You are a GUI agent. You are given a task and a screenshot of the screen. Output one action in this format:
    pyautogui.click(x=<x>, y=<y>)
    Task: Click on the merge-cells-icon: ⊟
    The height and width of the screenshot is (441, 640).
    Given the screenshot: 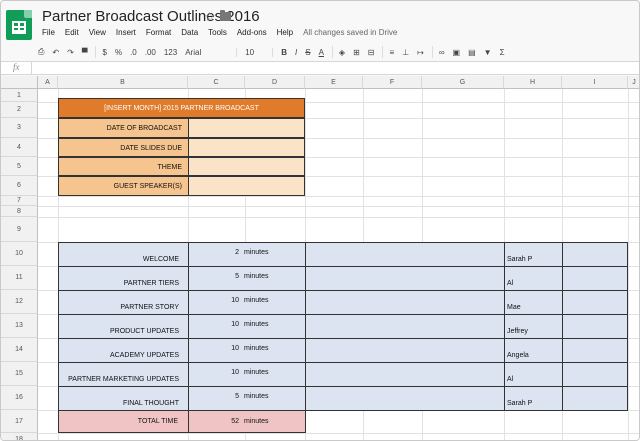 What is the action you would take?
    pyautogui.click(x=371, y=52)
    